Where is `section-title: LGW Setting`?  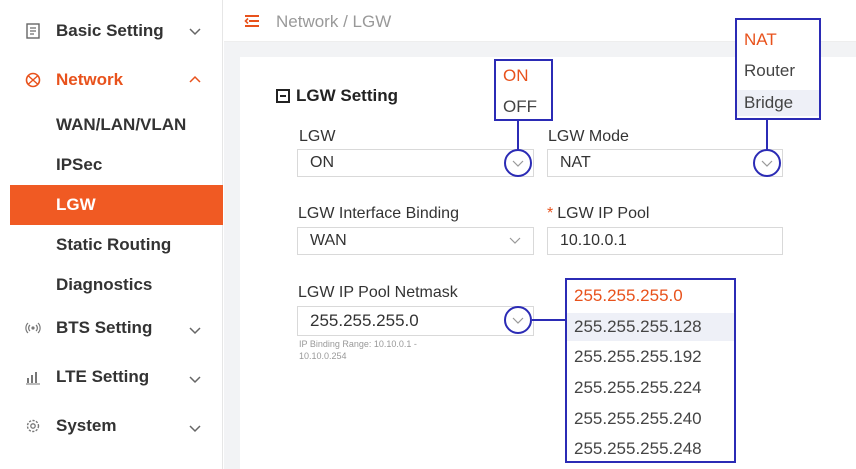
section-title: LGW Setting is located at coordinates (337, 96).